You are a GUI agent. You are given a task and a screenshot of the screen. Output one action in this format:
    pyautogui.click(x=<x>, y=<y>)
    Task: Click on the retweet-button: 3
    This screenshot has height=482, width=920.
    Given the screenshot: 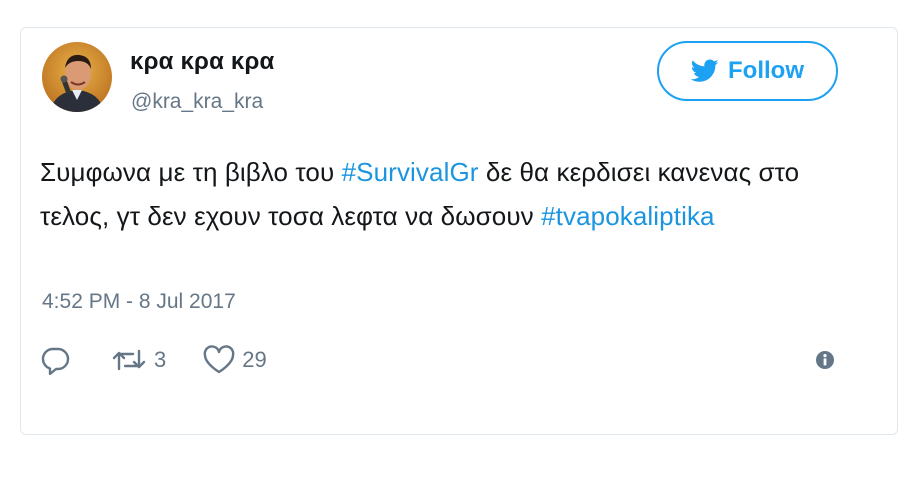 What is the action you would take?
    pyautogui.click(x=138, y=360)
    